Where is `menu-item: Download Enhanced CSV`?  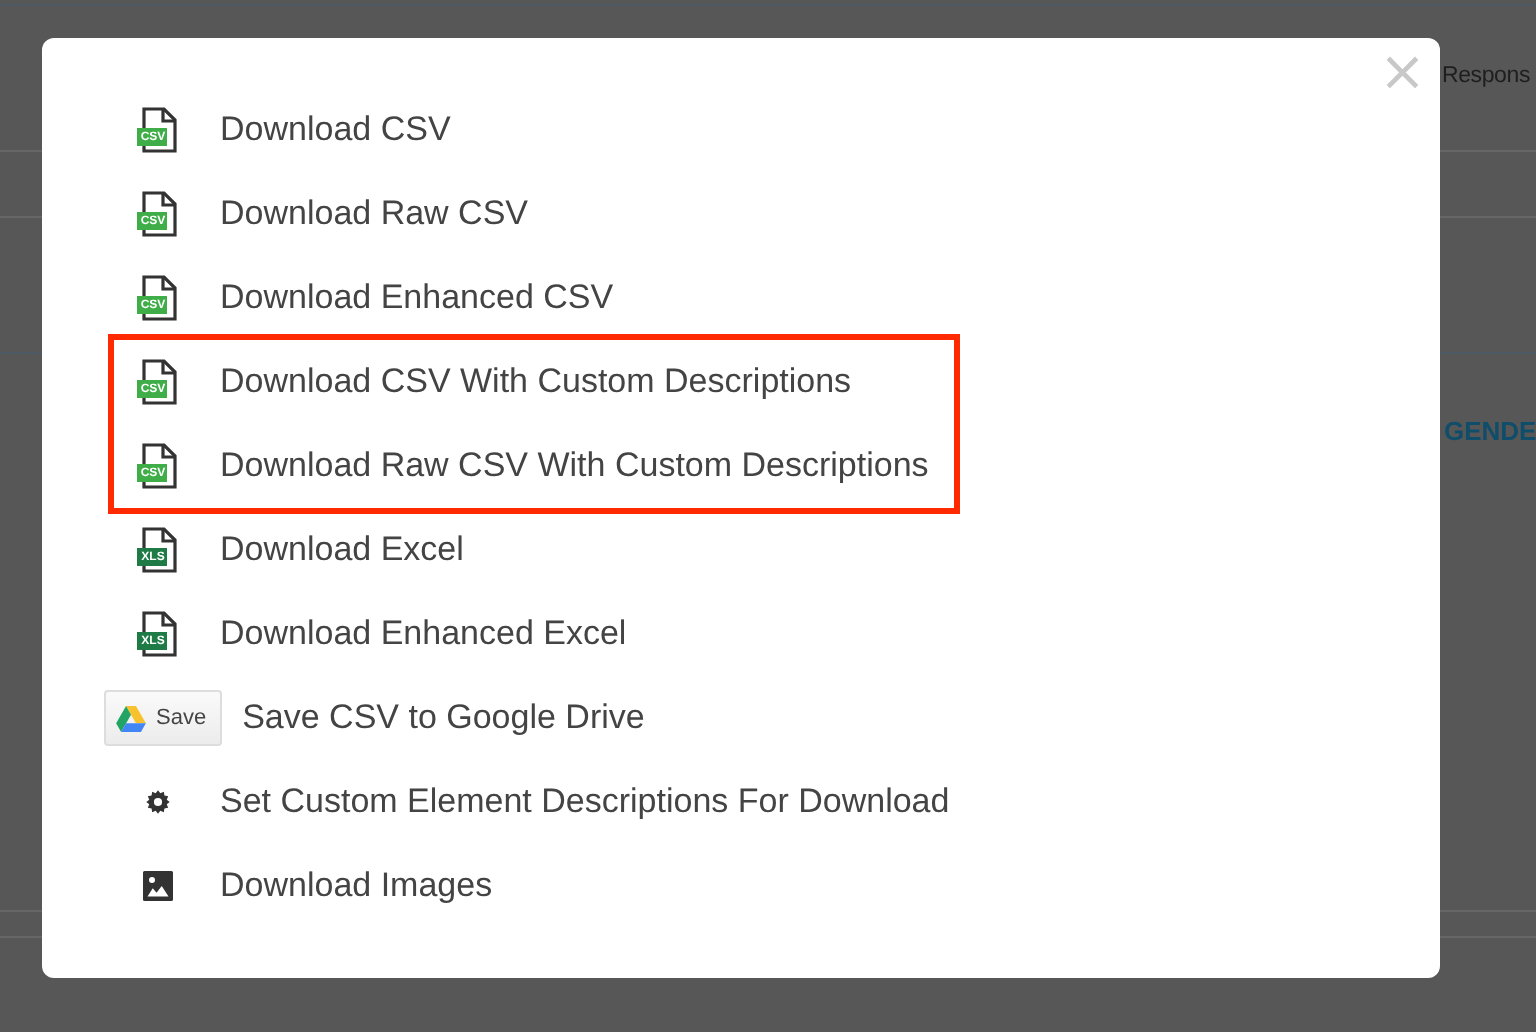
menu-item: Download Enhanced CSV is located at coordinates (417, 298).